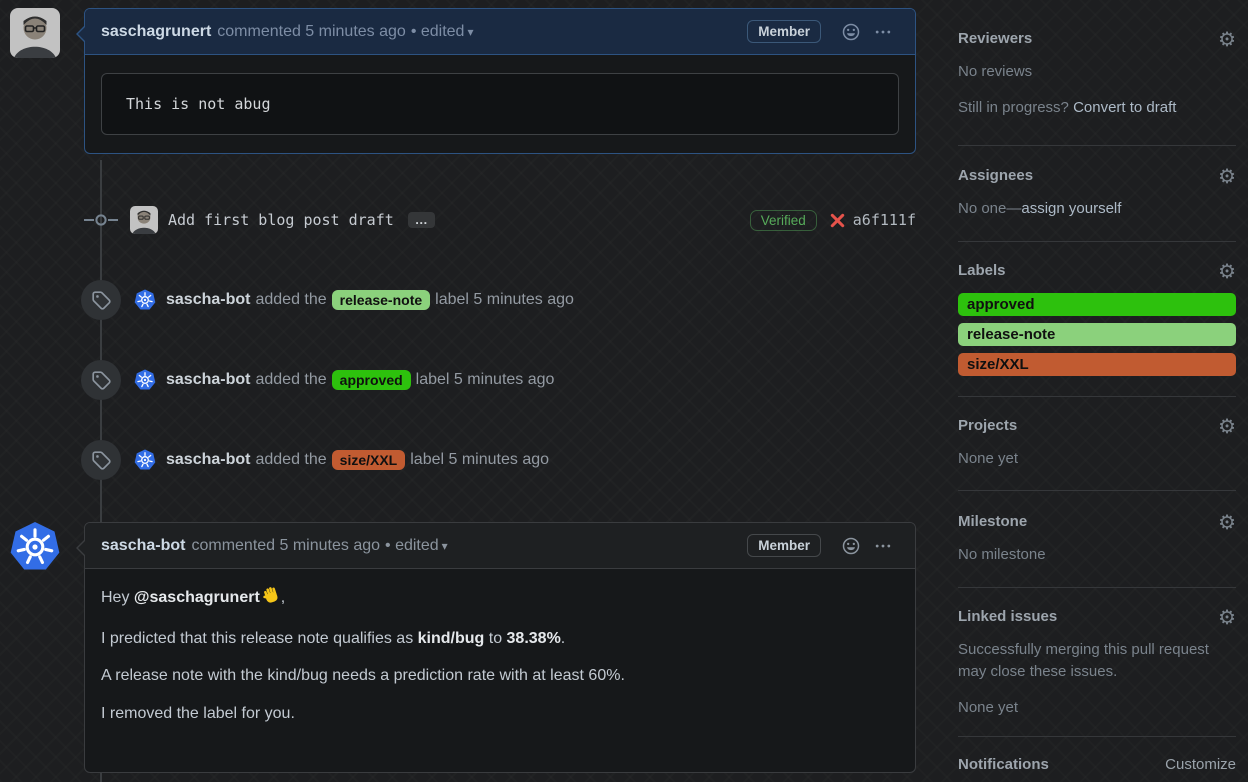 Image resolution: width=1248 pixels, height=782 pixels. I want to click on sidebar-section-labels: Labels ⚙ approved release-note size/XXL, so click(1097, 322).